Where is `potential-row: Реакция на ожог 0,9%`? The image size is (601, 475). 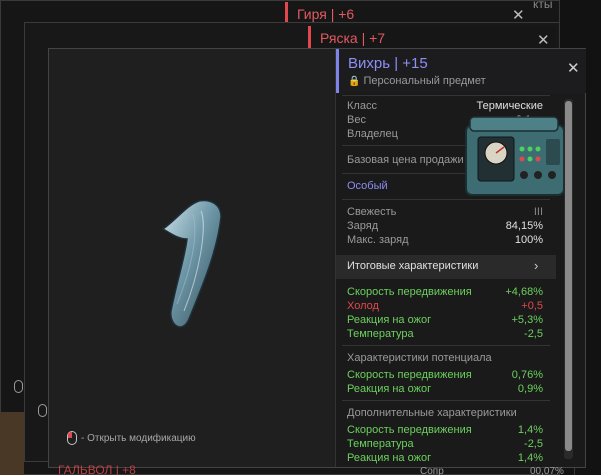 potential-row: Реакция на ожог 0,9% is located at coordinates (445, 389).